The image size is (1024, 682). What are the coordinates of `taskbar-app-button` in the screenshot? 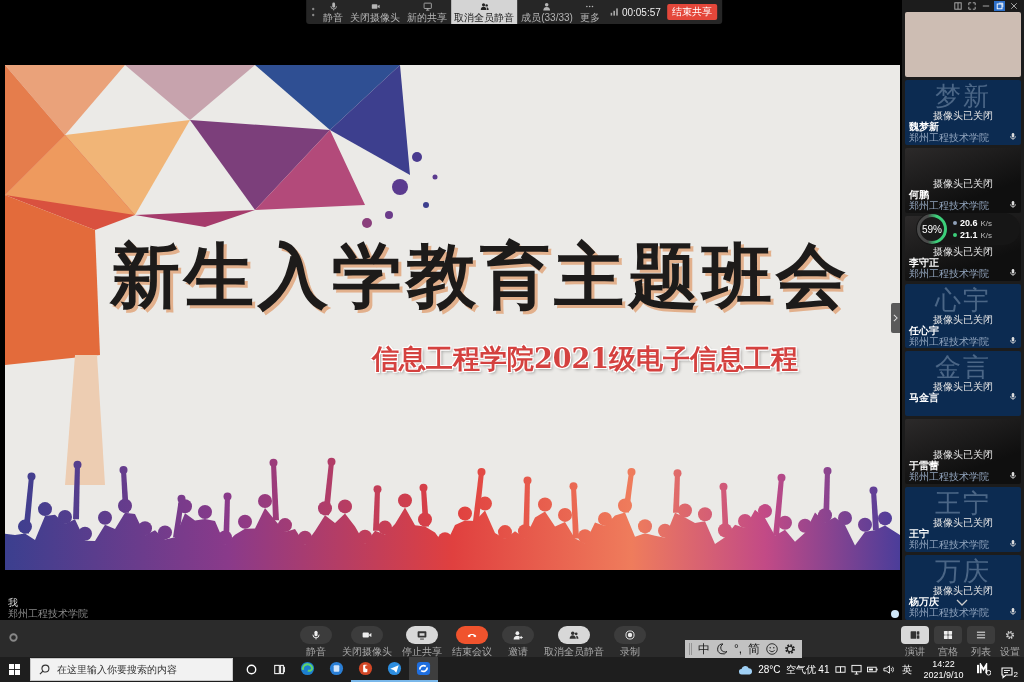 It's located at (423, 669).